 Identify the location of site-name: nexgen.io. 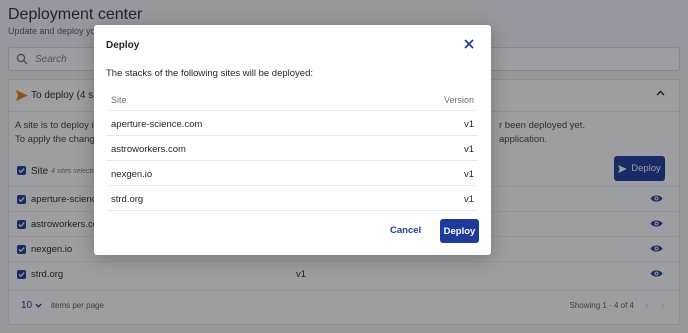
(132, 174).